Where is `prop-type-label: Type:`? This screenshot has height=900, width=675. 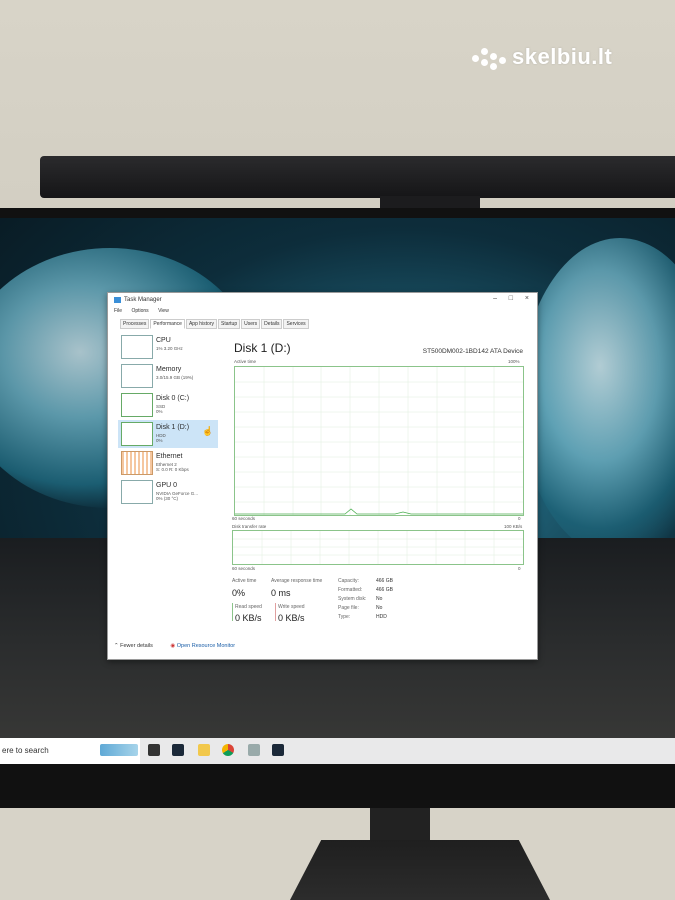
prop-type-label: Type: is located at coordinates (344, 617).